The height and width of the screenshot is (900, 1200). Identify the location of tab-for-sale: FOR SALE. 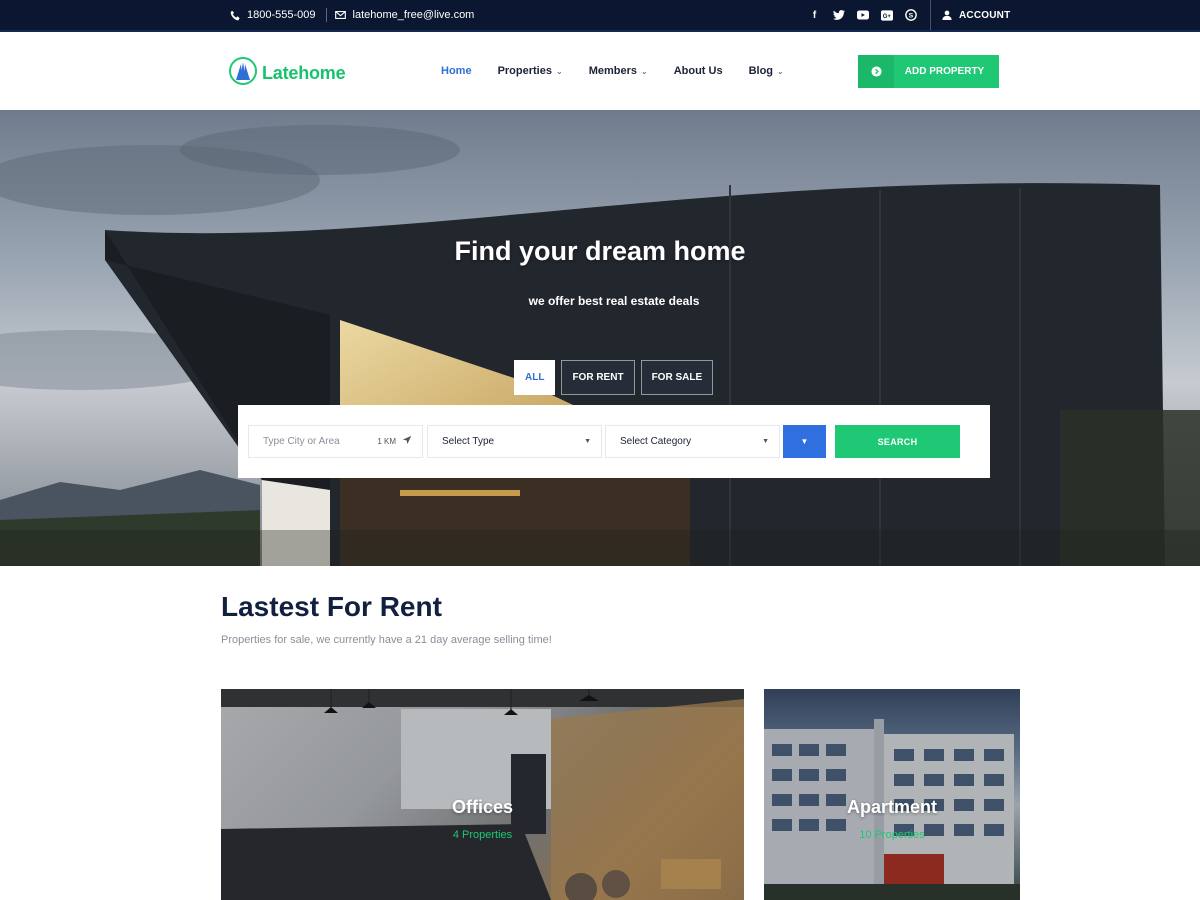
(677, 377).